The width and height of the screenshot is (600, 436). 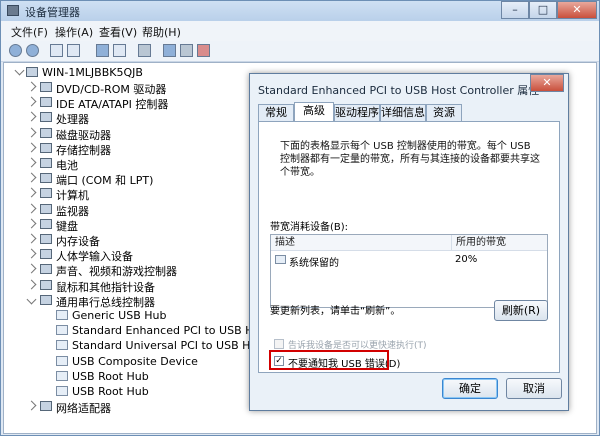 I want to click on col-bandwidth: 所用的带宽, so click(x=499, y=243).